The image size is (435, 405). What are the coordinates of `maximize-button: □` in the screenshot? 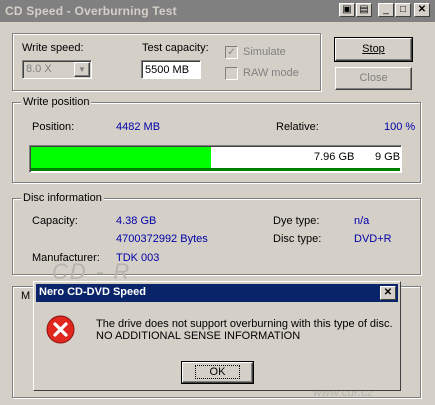 It's located at (403, 10).